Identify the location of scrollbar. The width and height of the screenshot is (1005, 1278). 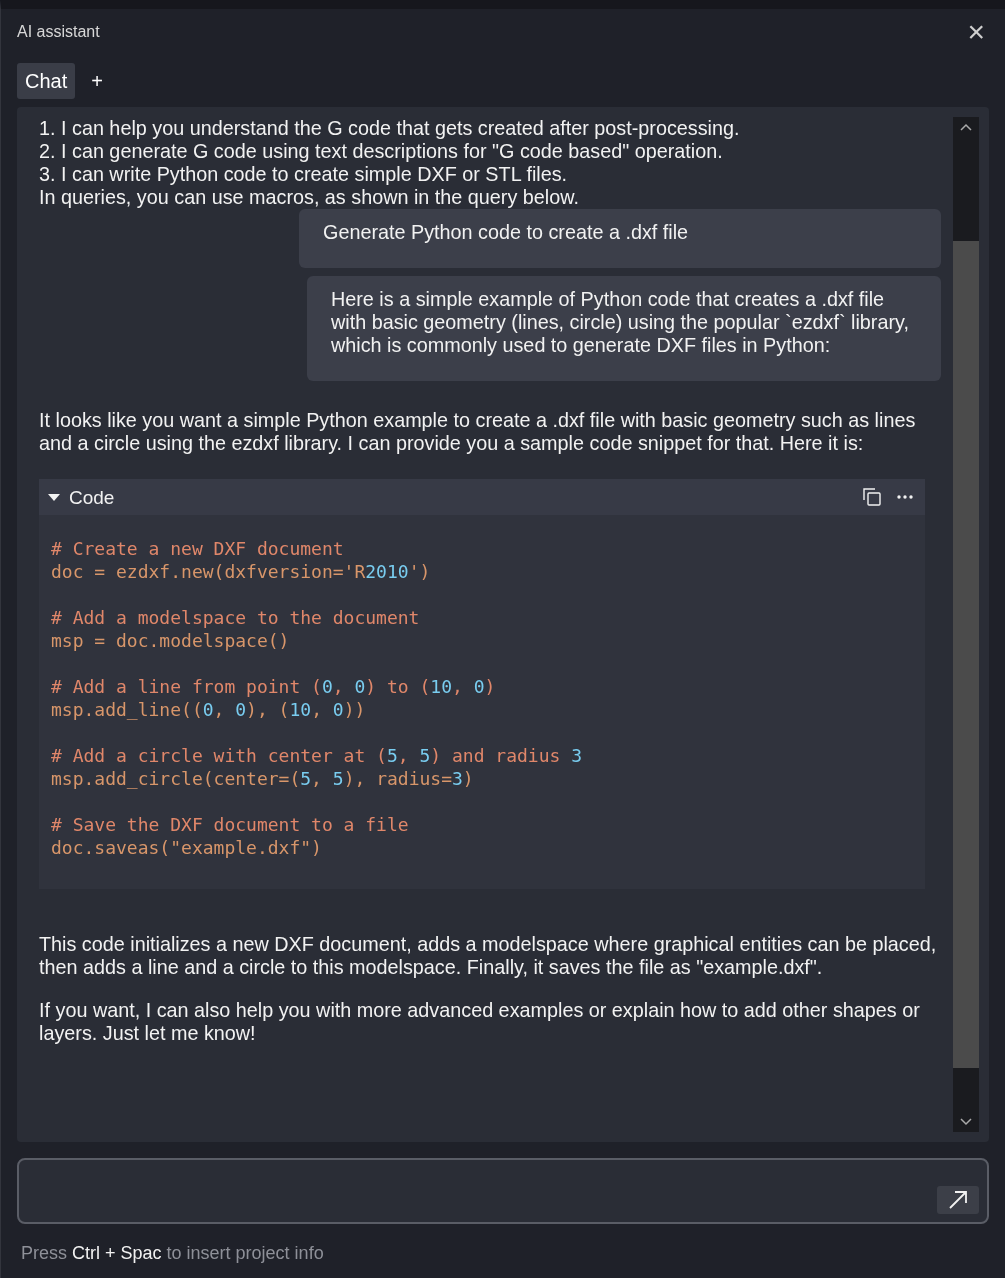
(966, 624).